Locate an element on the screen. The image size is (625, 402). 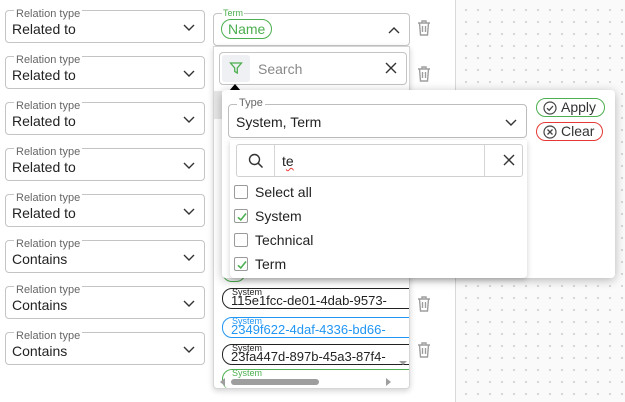
term-select: Term Name is located at coordinates (311, 27).